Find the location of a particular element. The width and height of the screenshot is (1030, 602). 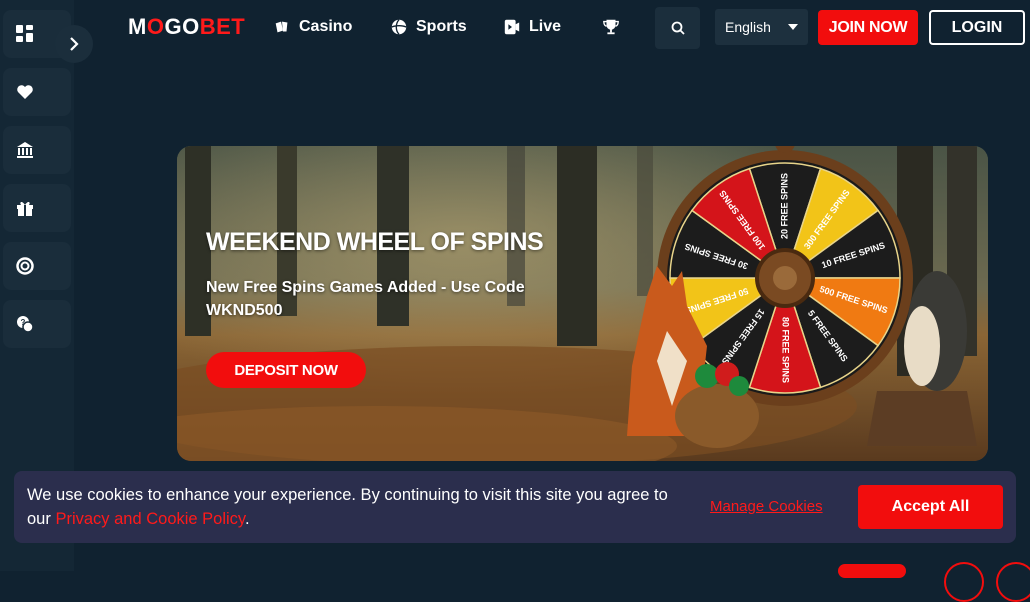

sidebar-item-favorites is located at coordinates (37, 92).